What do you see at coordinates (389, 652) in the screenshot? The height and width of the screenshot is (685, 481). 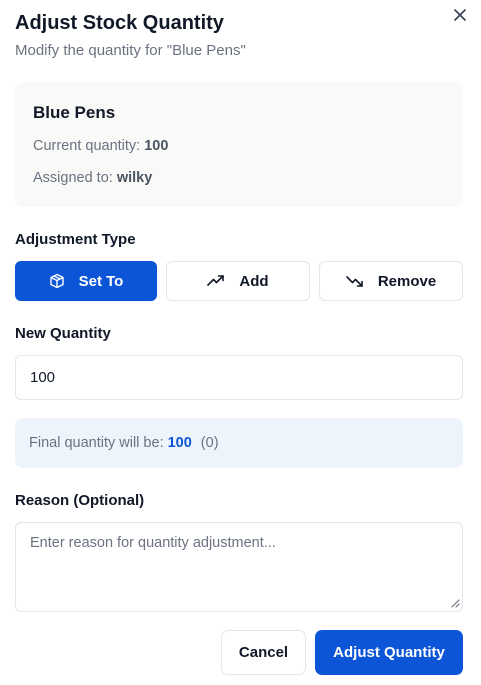 I see `adjust-quantity-button: Adjust Quantity` at bounding box center [389, 652].